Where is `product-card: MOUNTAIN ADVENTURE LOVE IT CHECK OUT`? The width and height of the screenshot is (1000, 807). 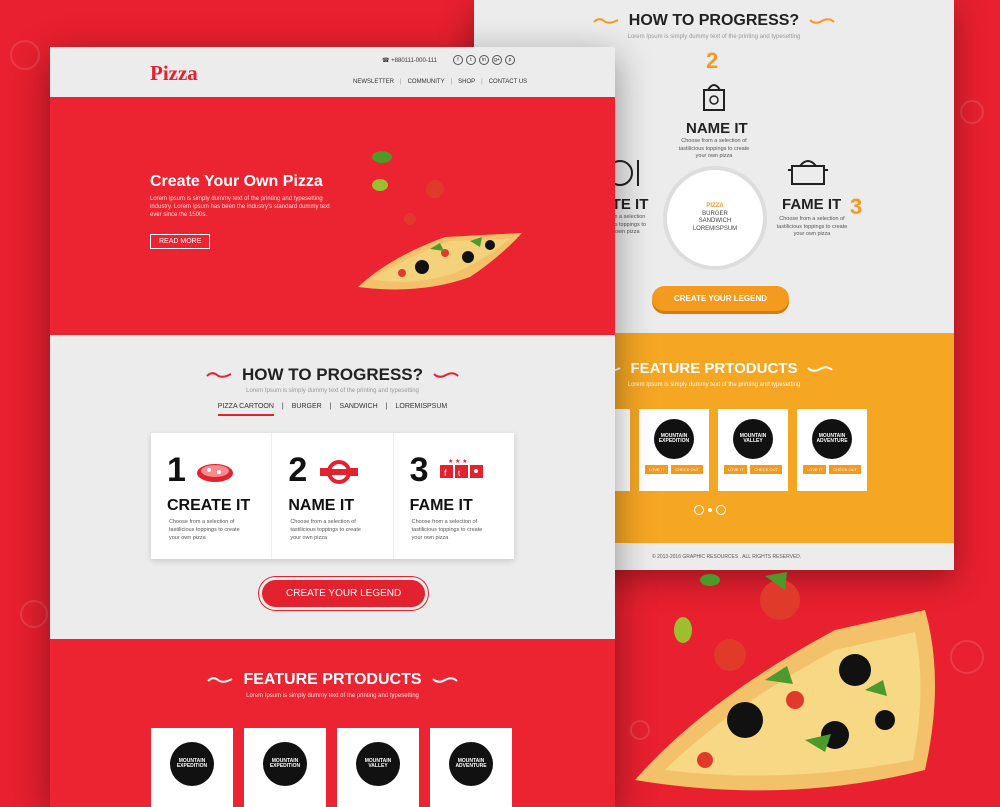
product-card: MOUNTAIN ADVENTURE LOVE IT CHECK OUT is located at coordinates (832, 450).